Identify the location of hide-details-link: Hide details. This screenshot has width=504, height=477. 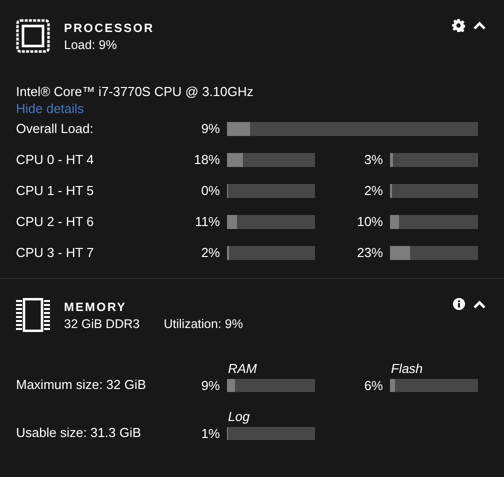
(50, 108).